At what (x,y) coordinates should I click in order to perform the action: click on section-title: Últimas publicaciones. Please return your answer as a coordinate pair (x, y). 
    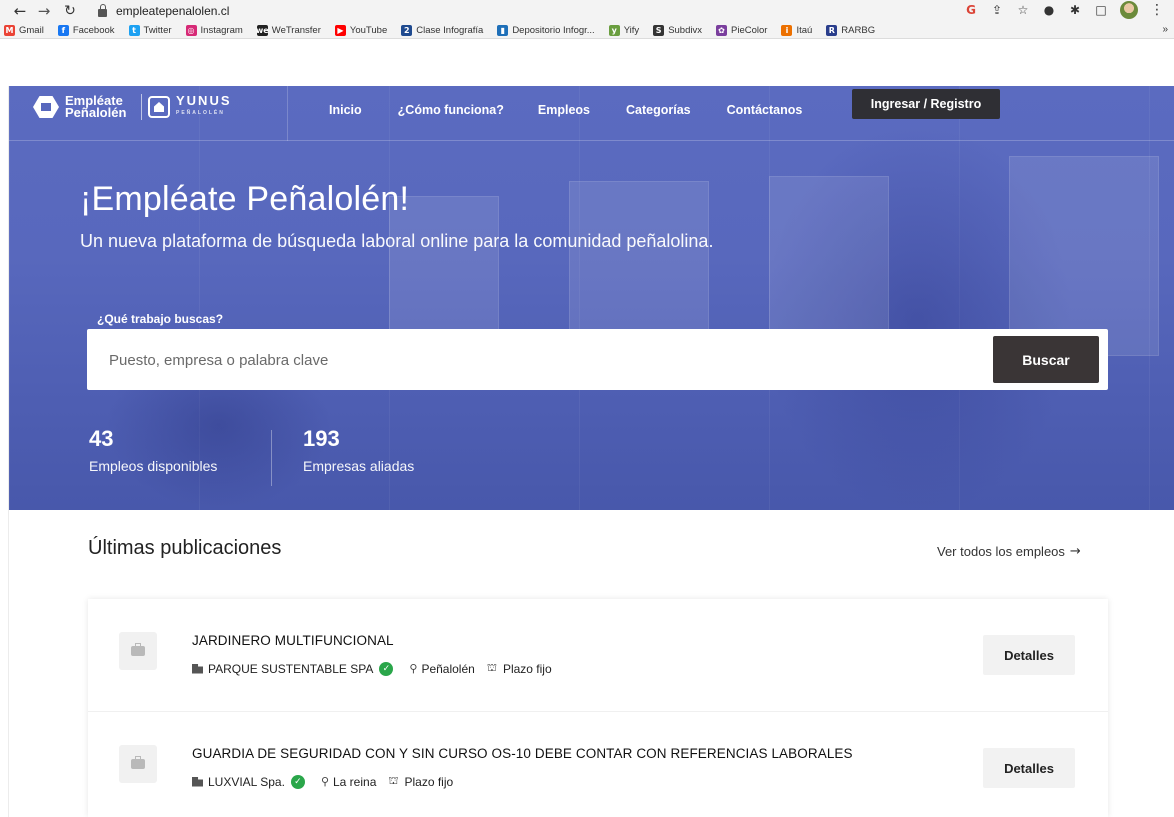
    Looking at the image, I should click on (185, 548).